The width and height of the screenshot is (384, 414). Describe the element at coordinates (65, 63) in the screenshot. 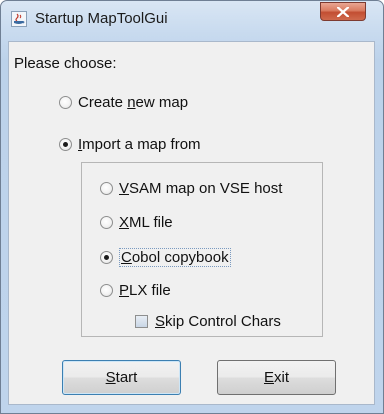

I see `choose-prompt: Please choose:` at that location.